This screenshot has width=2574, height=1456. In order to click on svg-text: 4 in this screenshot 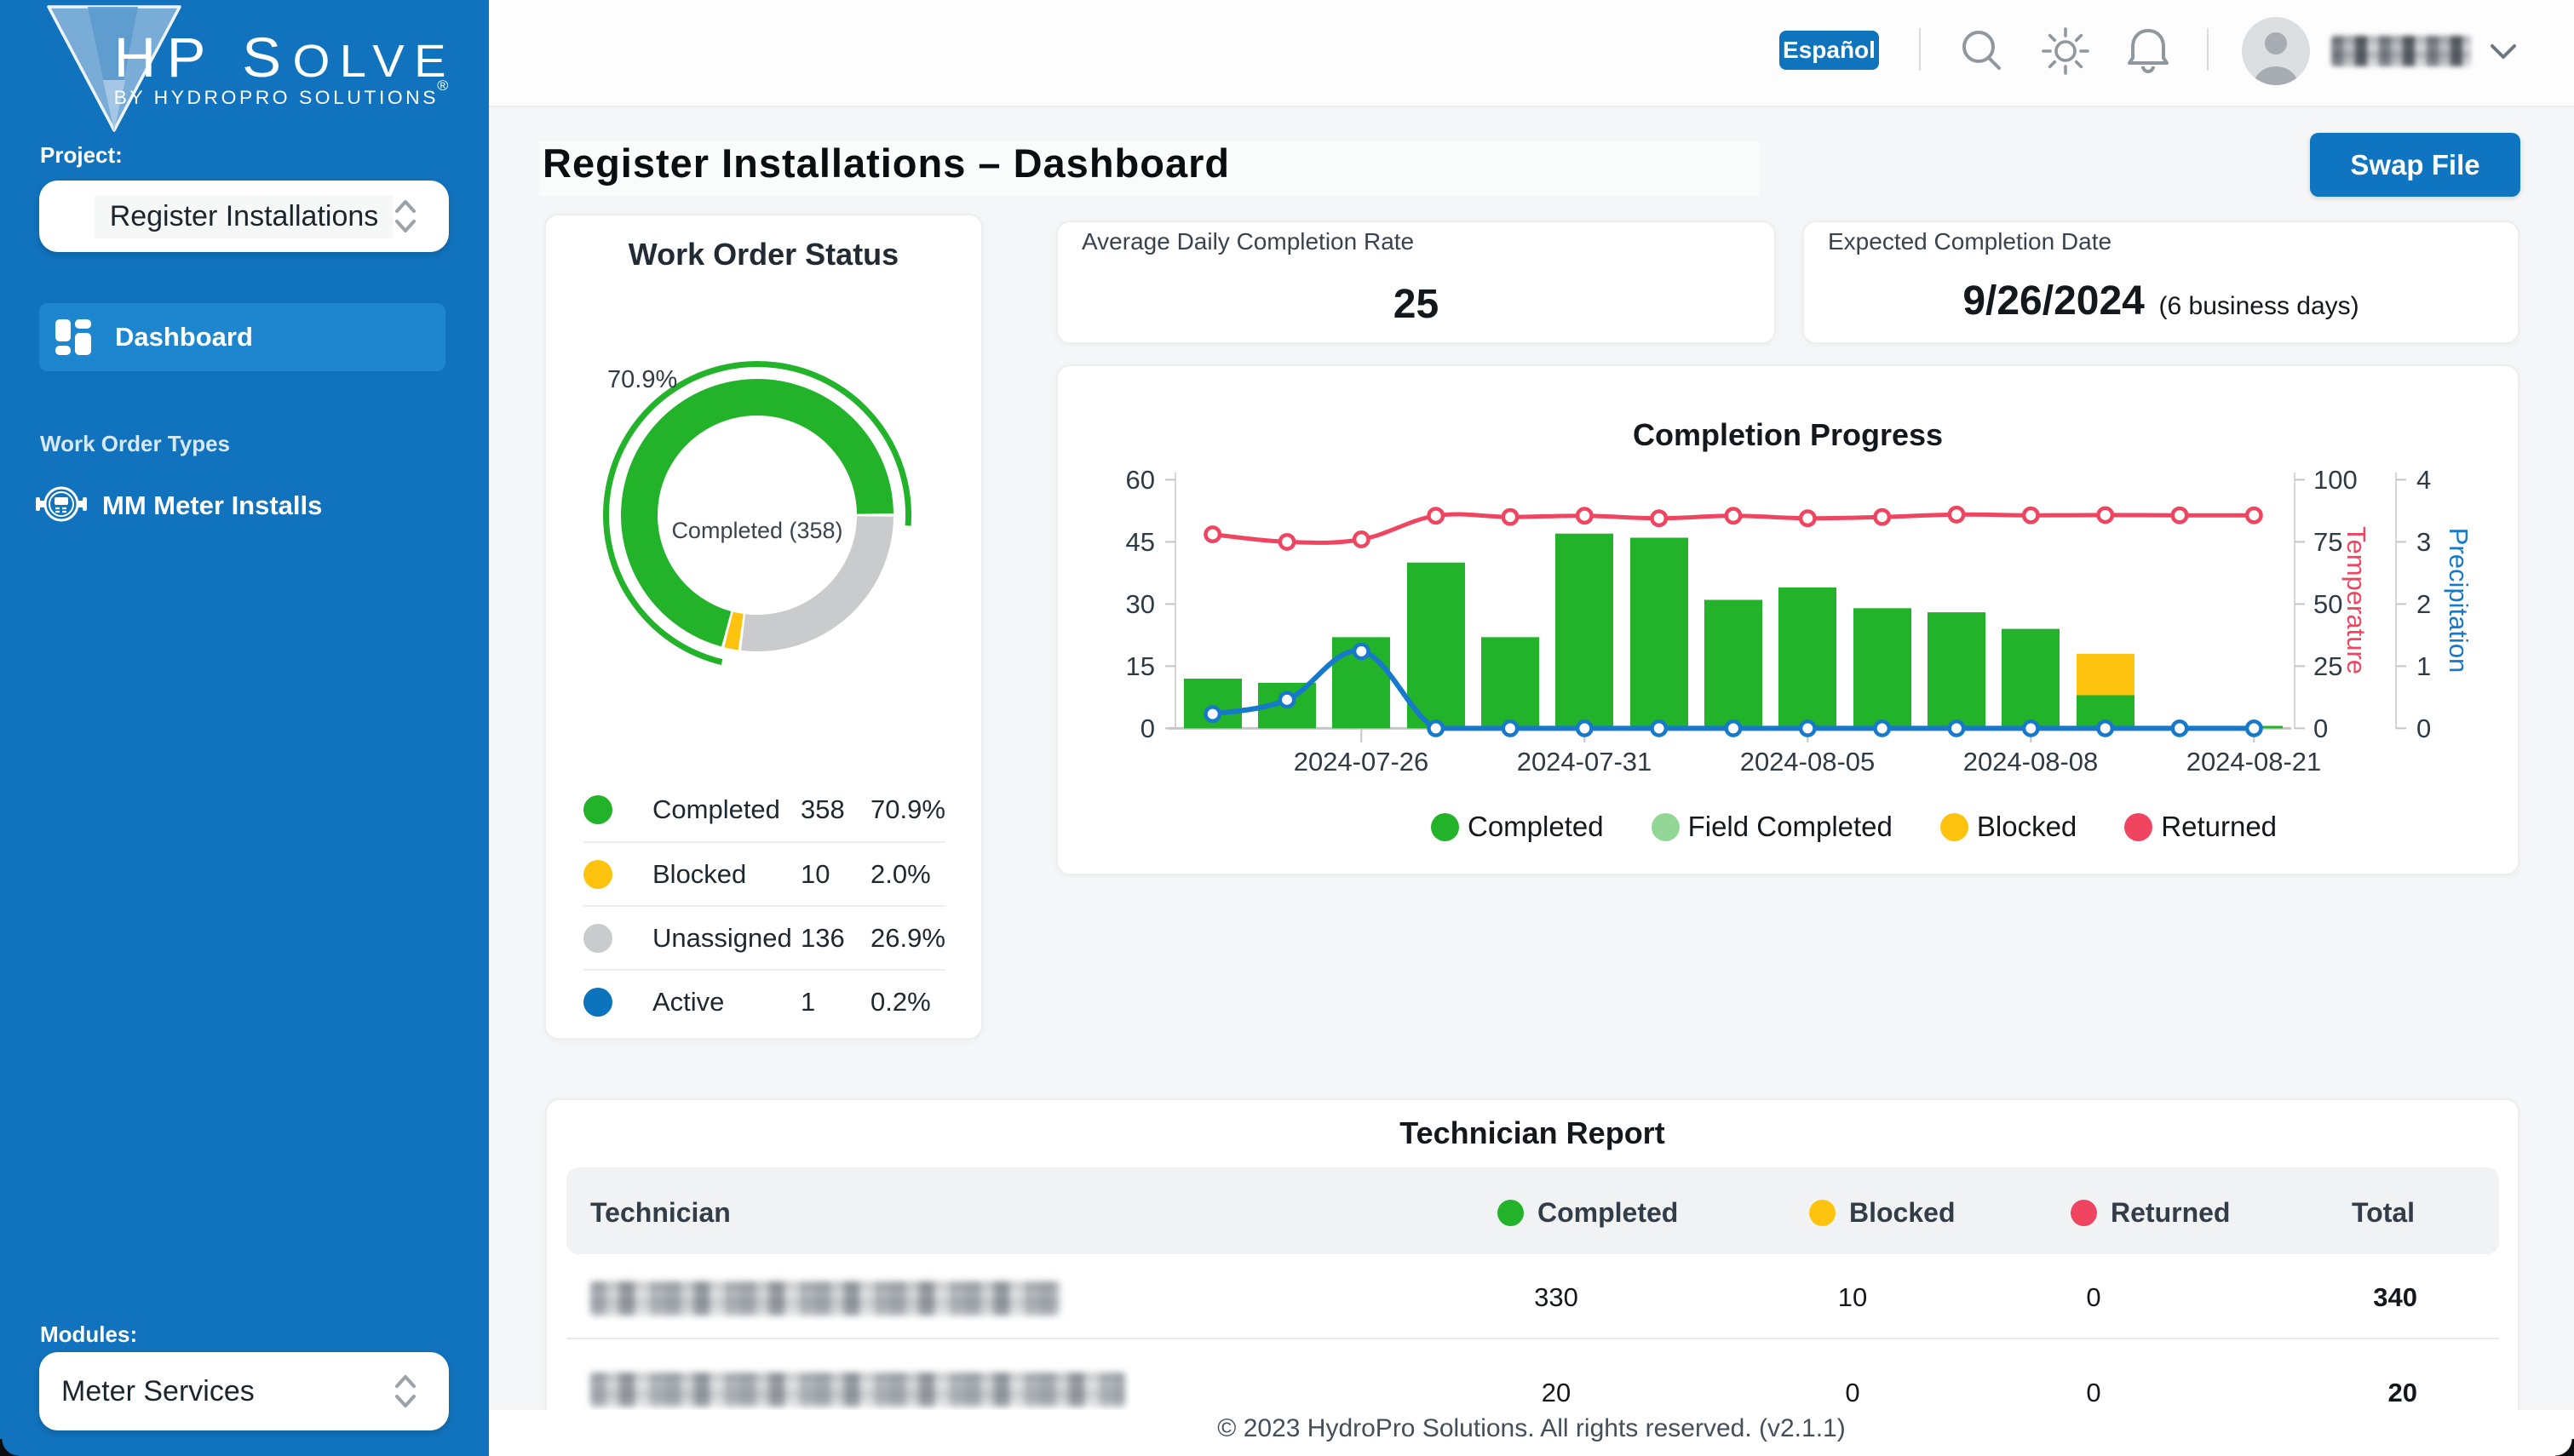, I will do `click(2423, 480)`.